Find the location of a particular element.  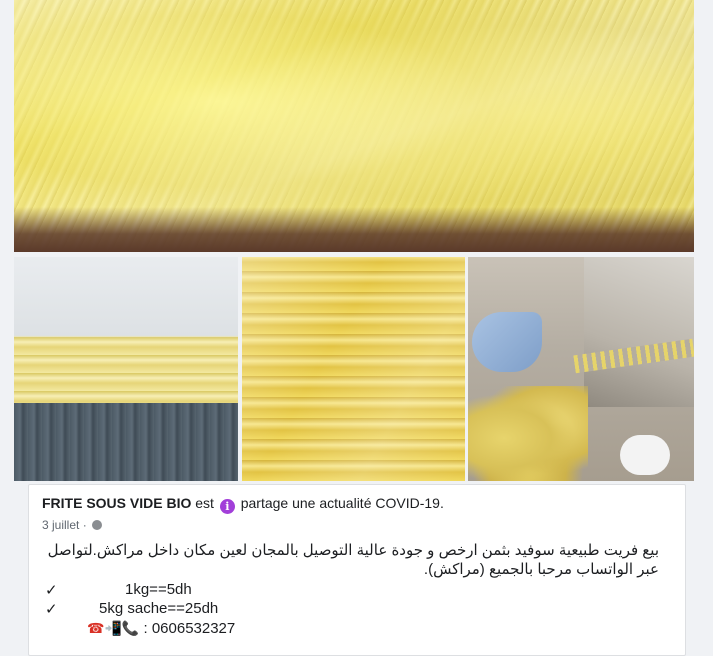

globe-icon is located at coordinates (97, 525).